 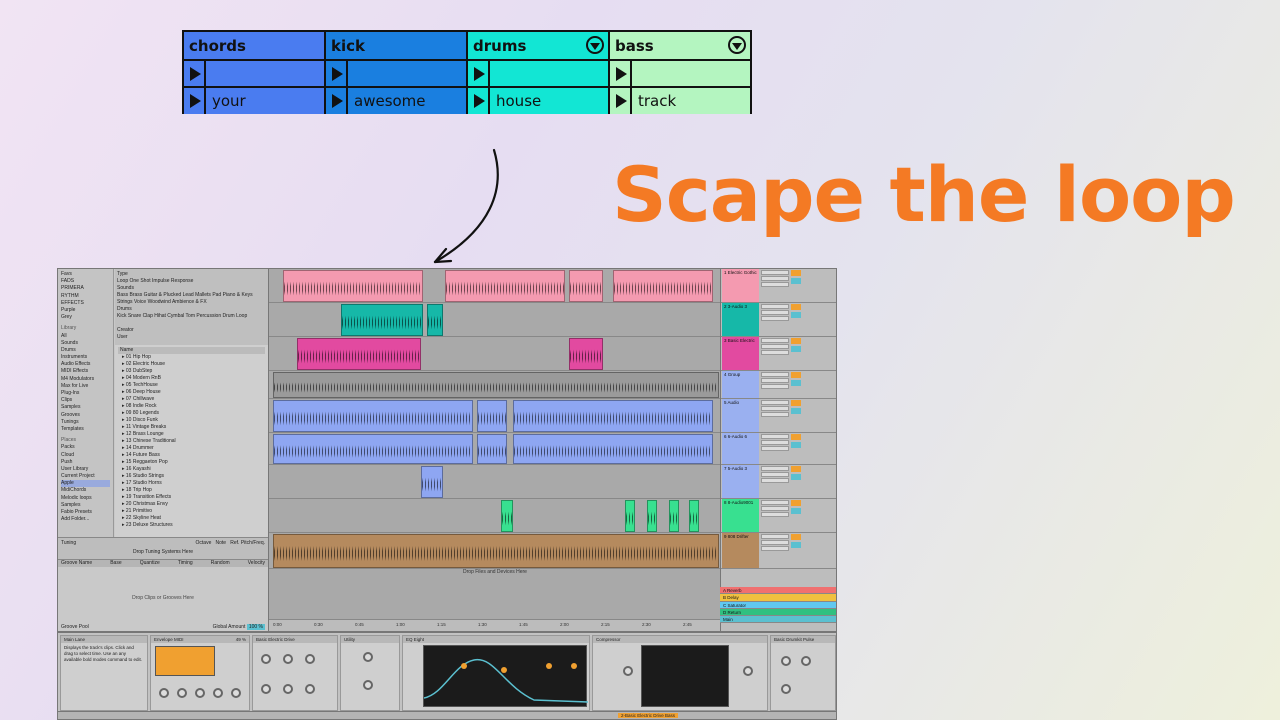 What do you see at coordinates (220, 563) in the screenshot?
I see `groove-column-header: Random` at bounding box center [220, 563].